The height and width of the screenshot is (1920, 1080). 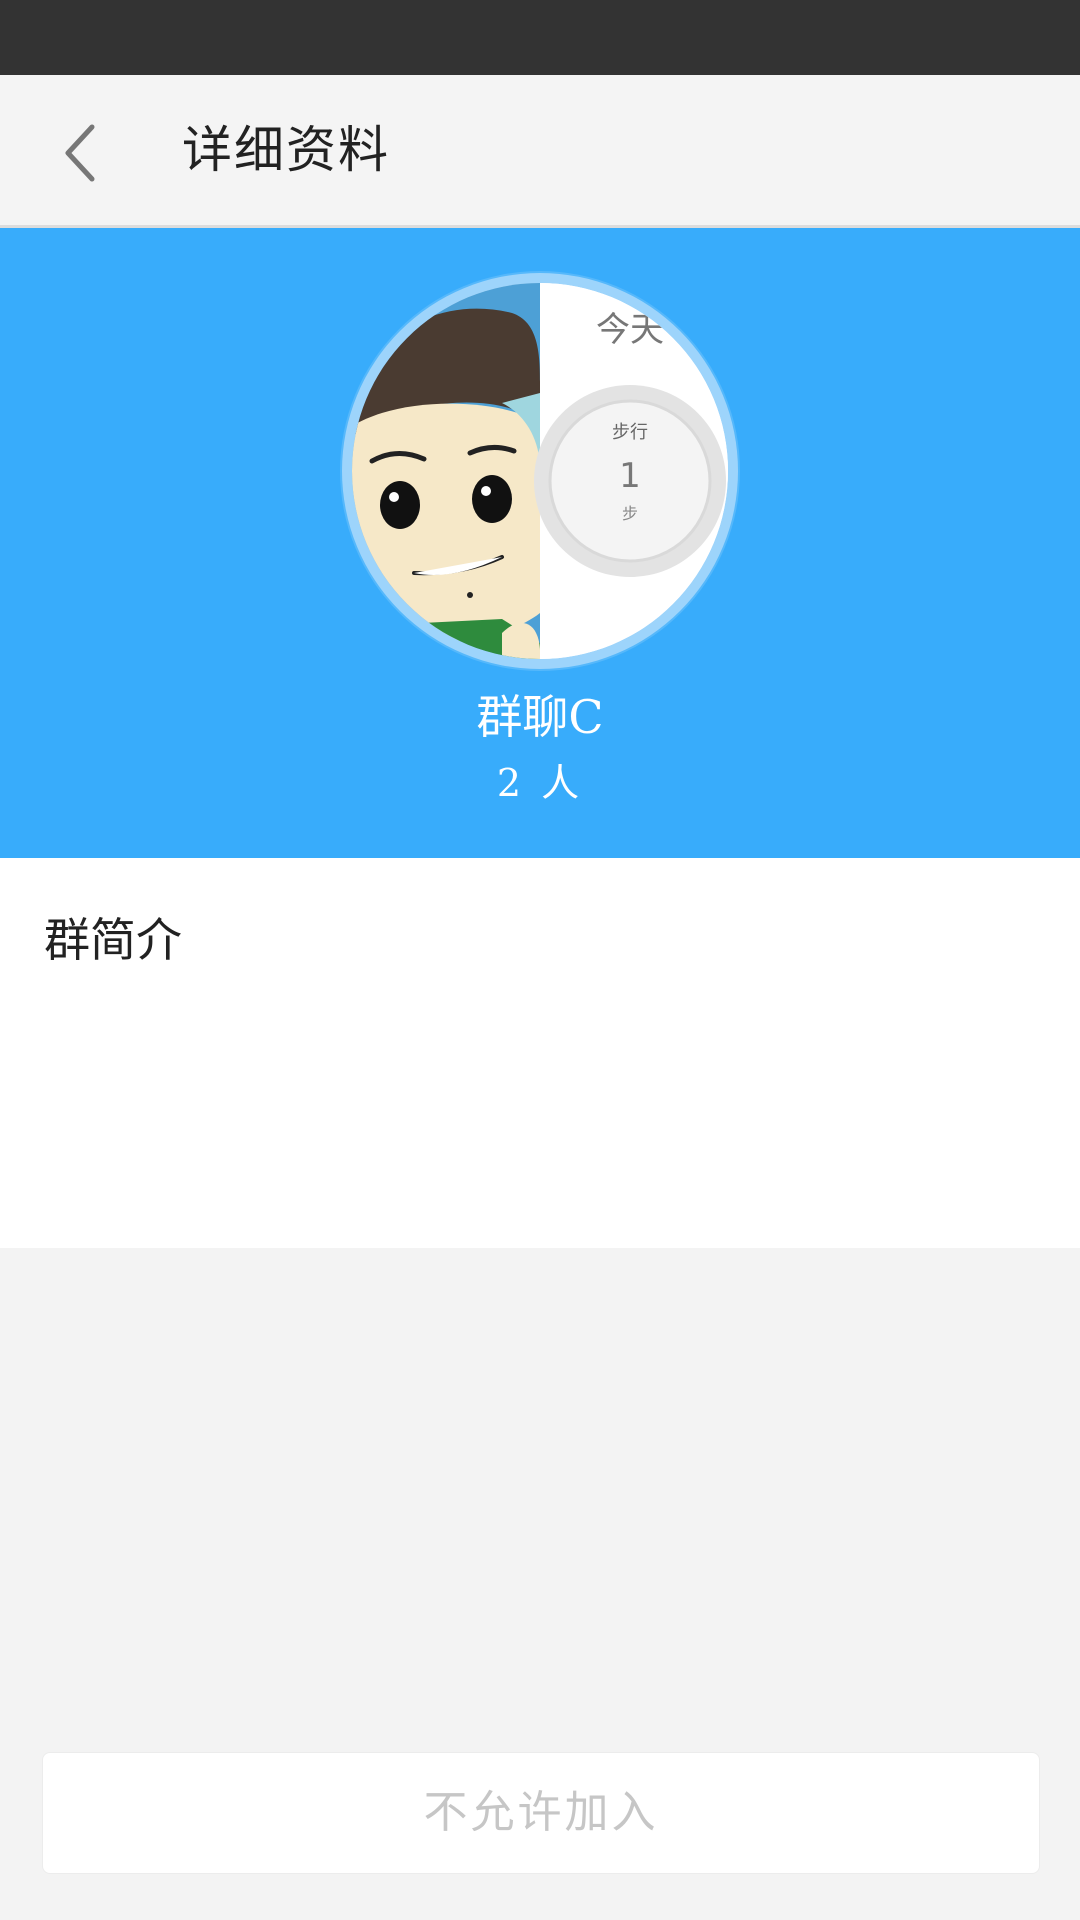 I want to click on avatar: 今天 步行 1 步, so click(x=540, y=471).